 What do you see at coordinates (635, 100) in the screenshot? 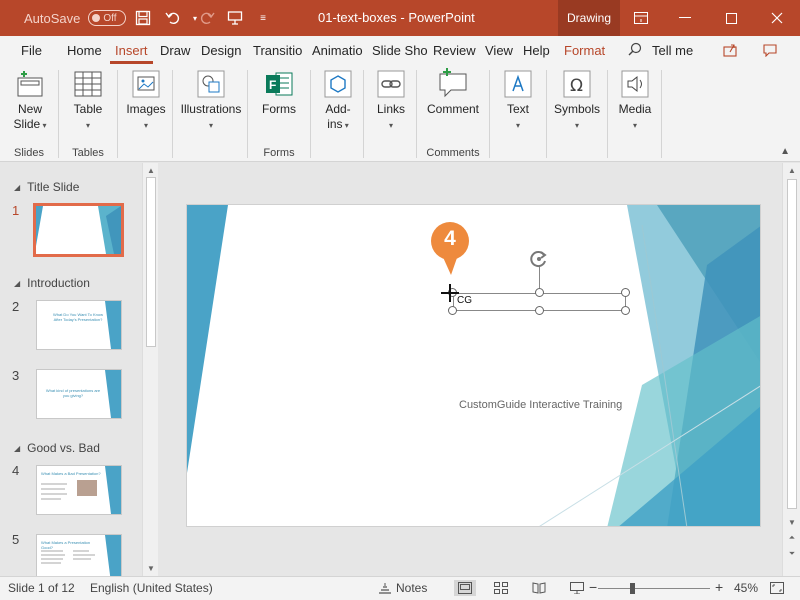
I see `media-button: Media ▾` at bounding box center [635, 100].